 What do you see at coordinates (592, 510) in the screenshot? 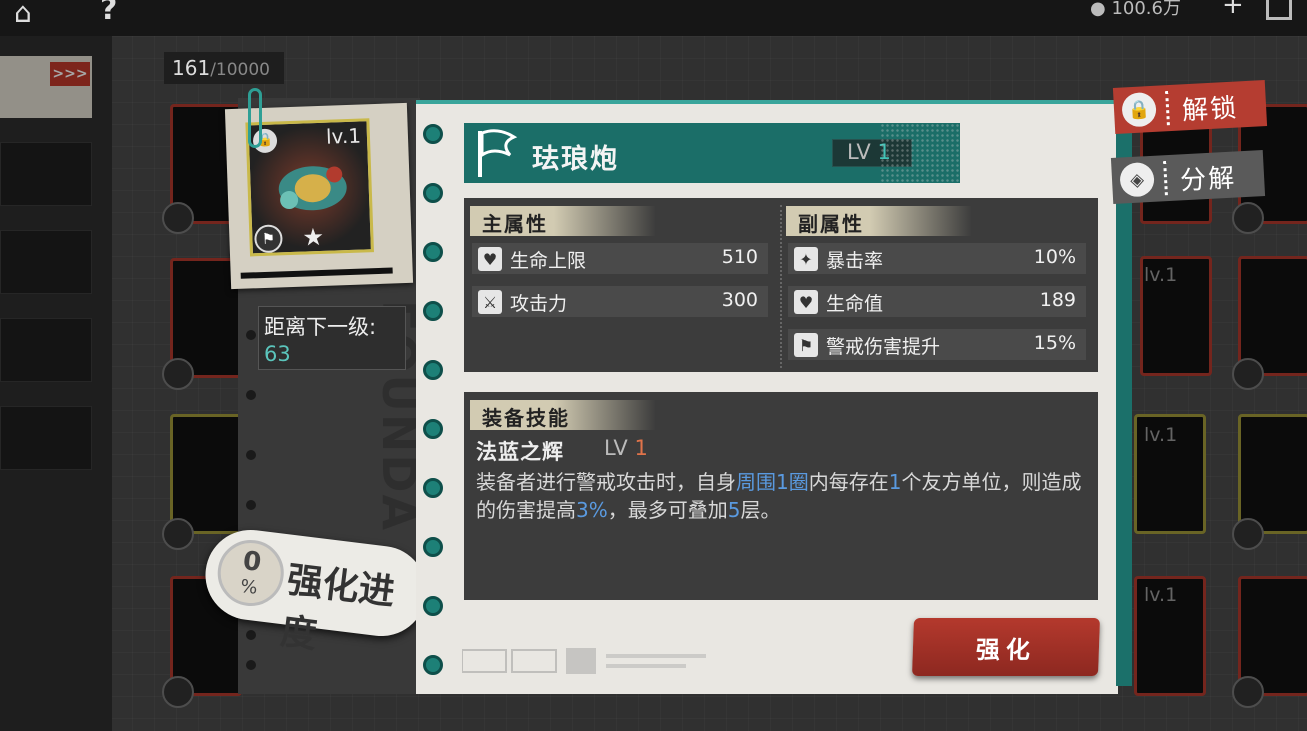
I see `desc-highlight: 3%` at bounding box center [592, 510].